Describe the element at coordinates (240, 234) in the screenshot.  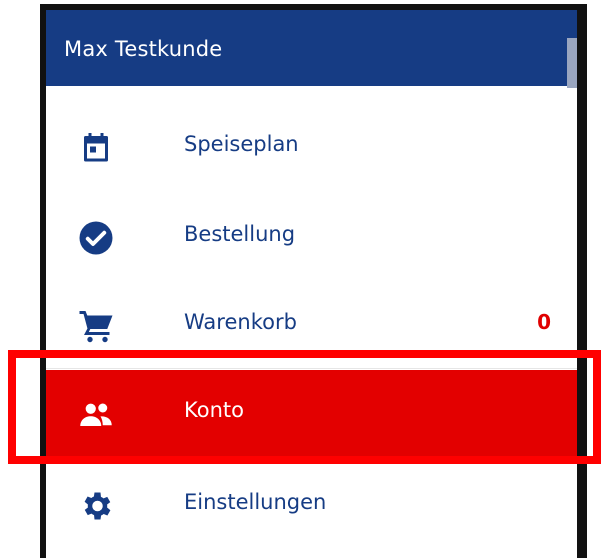
I see `menu-item-label: Bestellung` at that location.